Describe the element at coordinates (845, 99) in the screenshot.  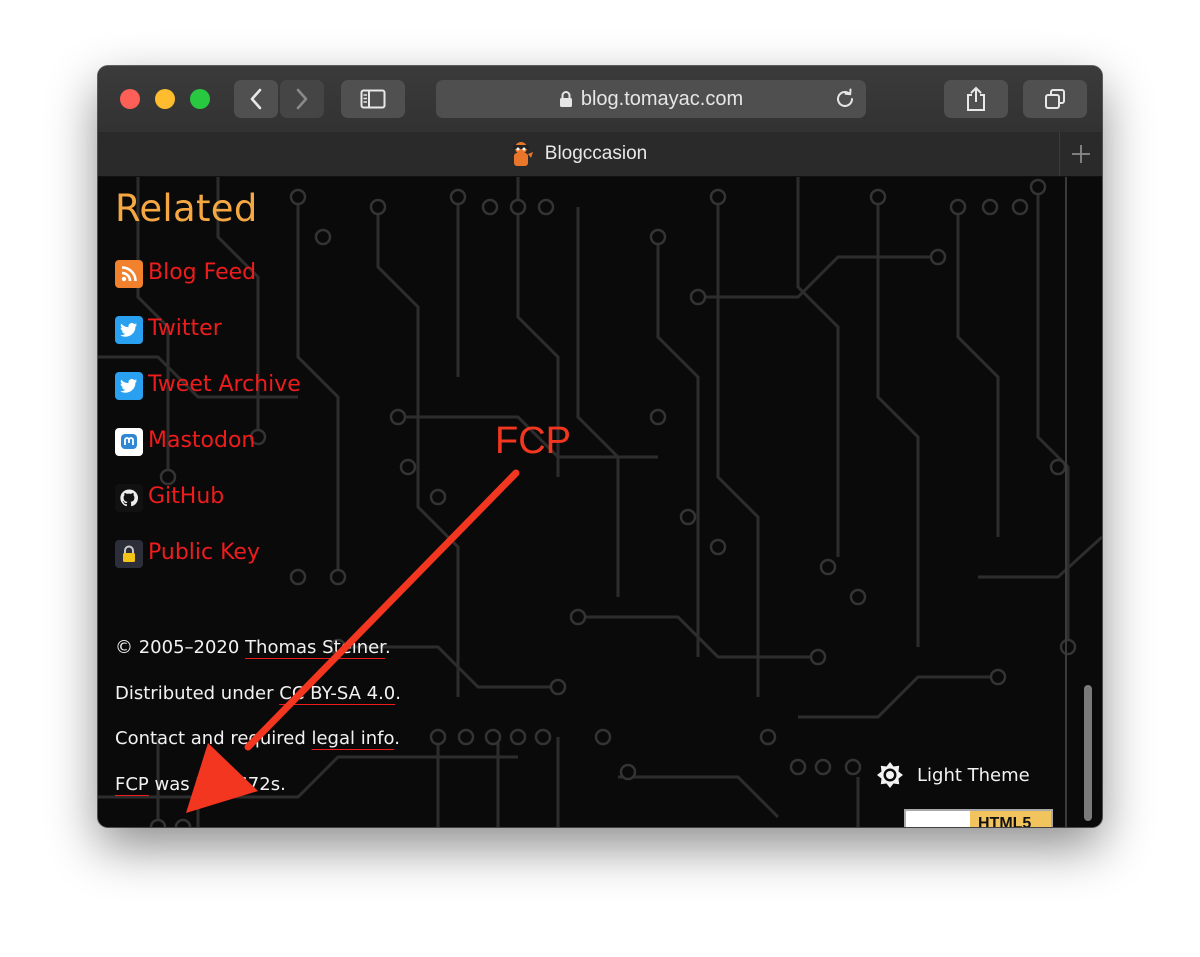
I see `reload-icon` at that location.